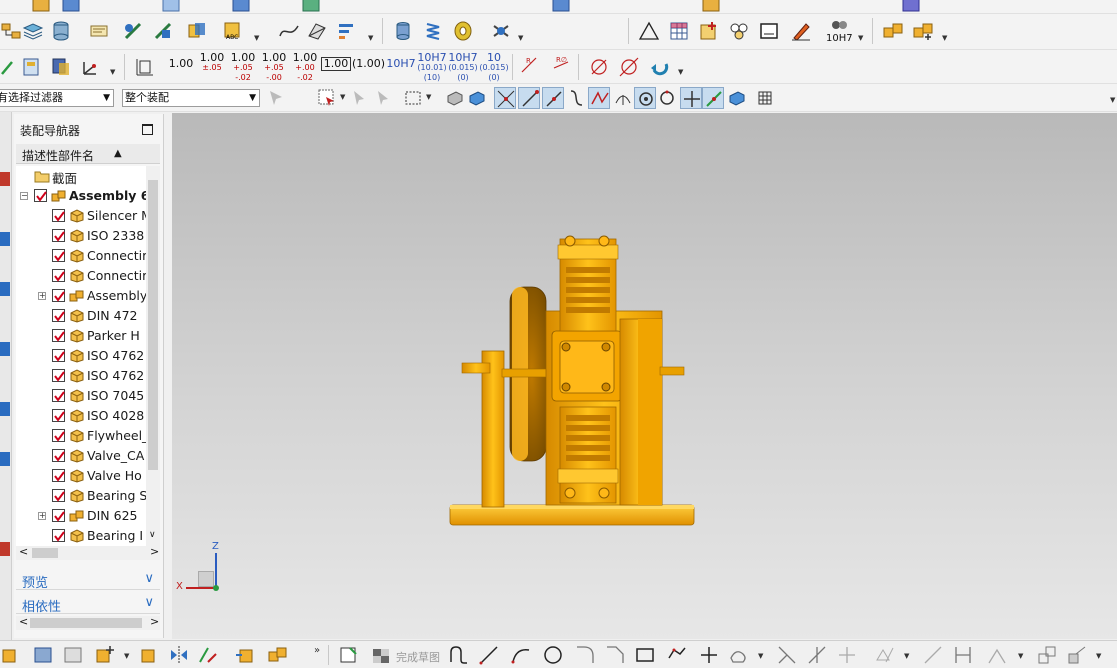 This screenshot has width=1117, height=668. What do you see at coordinates (477, 98) in the screenshot?
I see `solid-select-icon` at bounding box center [477, 98].